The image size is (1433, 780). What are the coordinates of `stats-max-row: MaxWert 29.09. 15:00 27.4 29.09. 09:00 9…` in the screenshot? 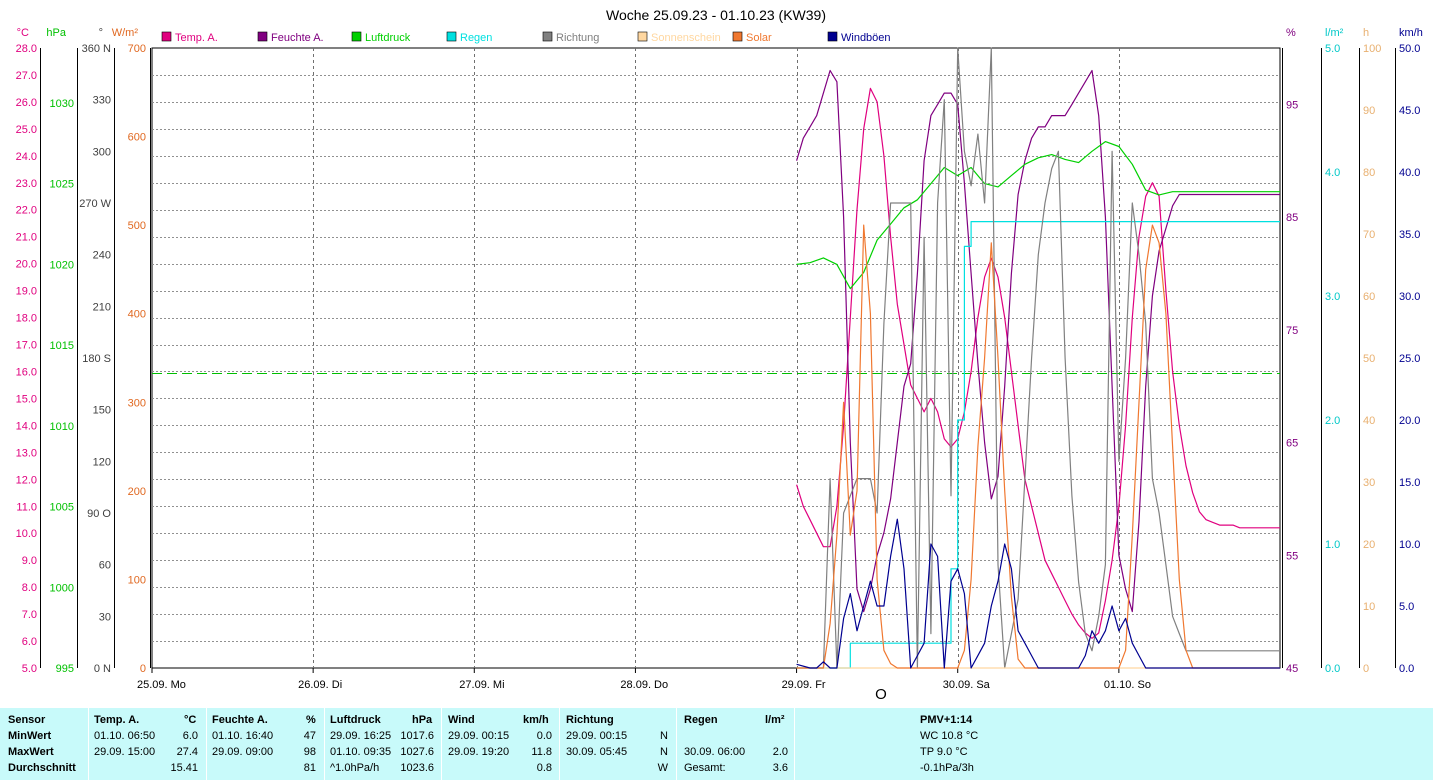 It's located at (716, 752).